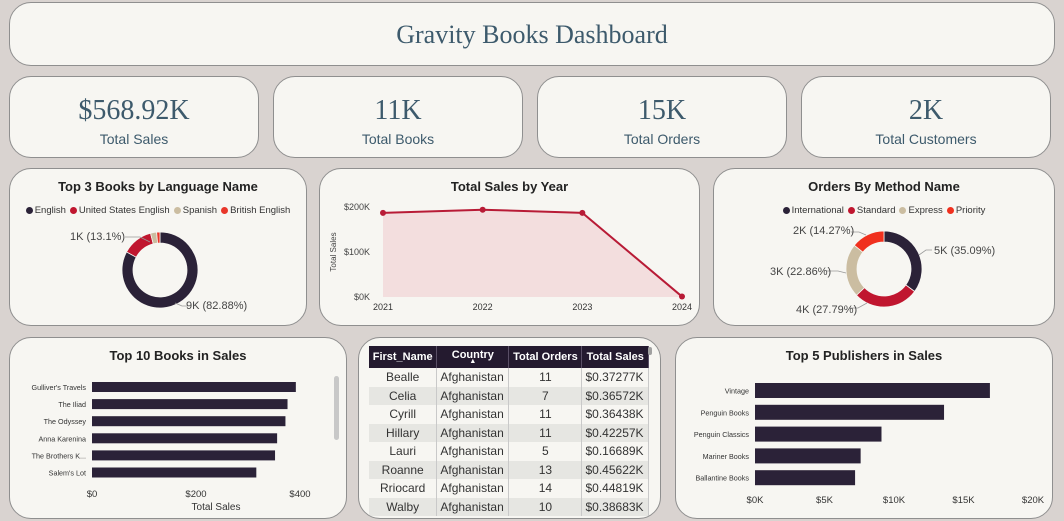 The height and width of the screenshot is (521, 1064). Describe the element at coordinates (963, 500) in the screenshot. I see `x-tick-label: $15K` at that location.